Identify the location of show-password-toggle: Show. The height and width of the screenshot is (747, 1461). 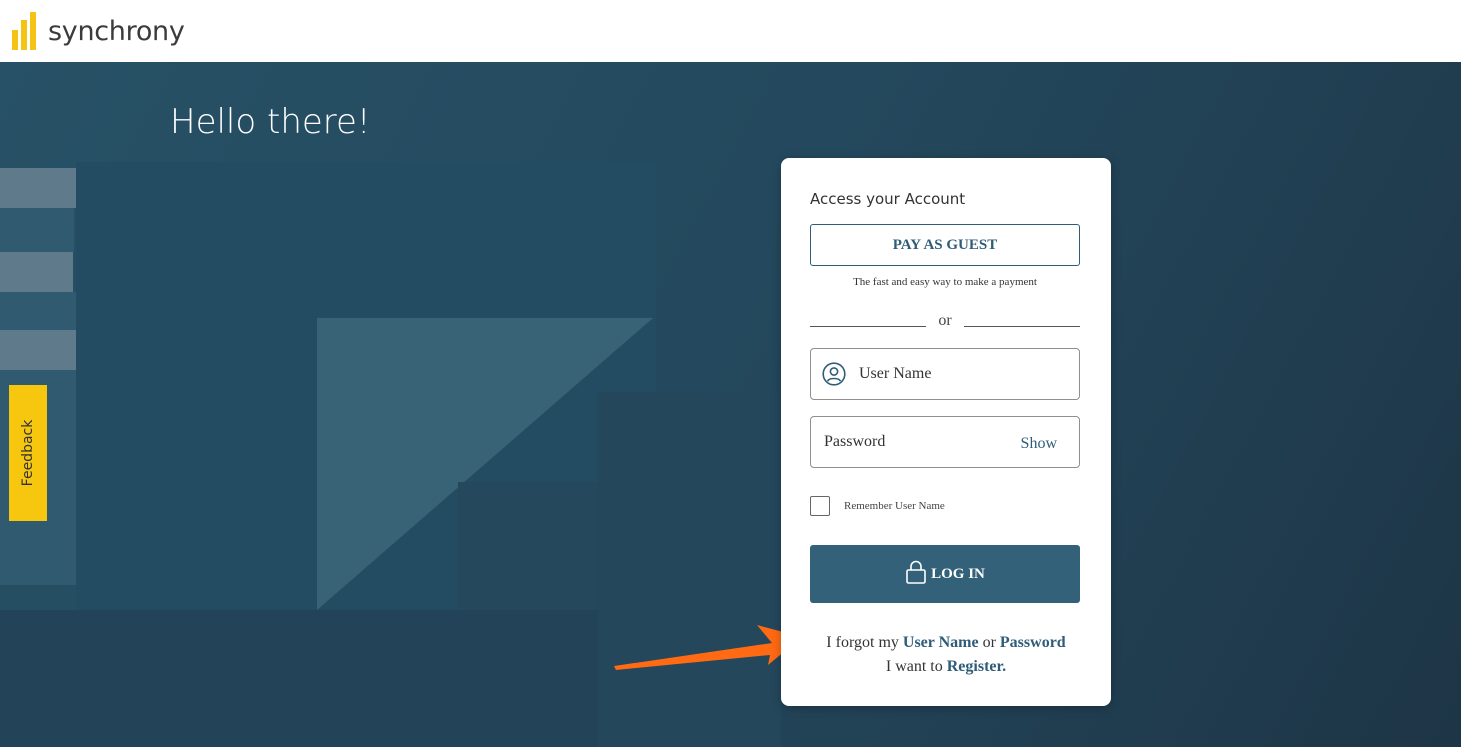
(1039, 444).